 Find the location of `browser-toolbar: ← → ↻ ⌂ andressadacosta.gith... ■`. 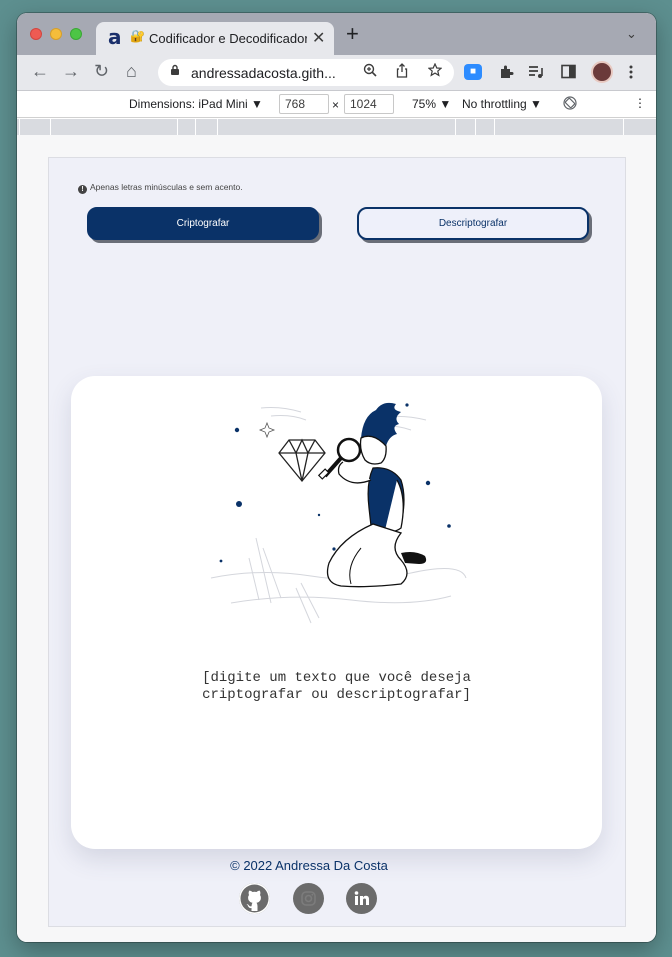

browser-toolbar: ← → ↻ ⌂ andressadacosta.gith... ■ is located at coordinates (336, 73).